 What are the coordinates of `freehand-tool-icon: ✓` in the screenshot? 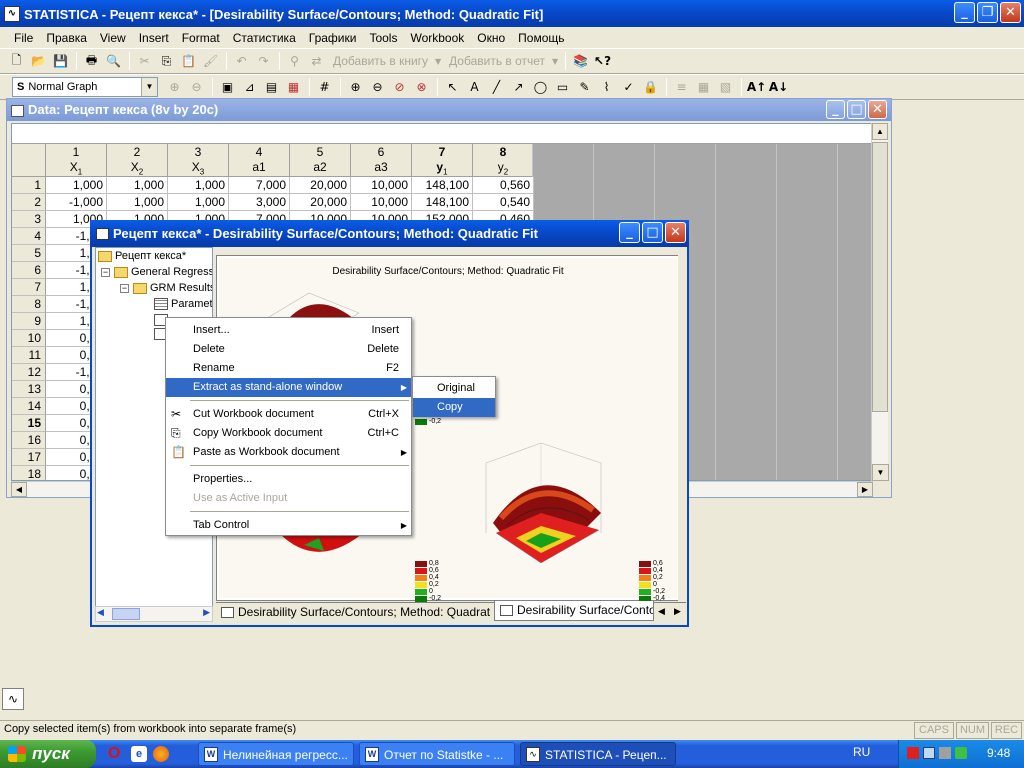 It's located at (628, 87).